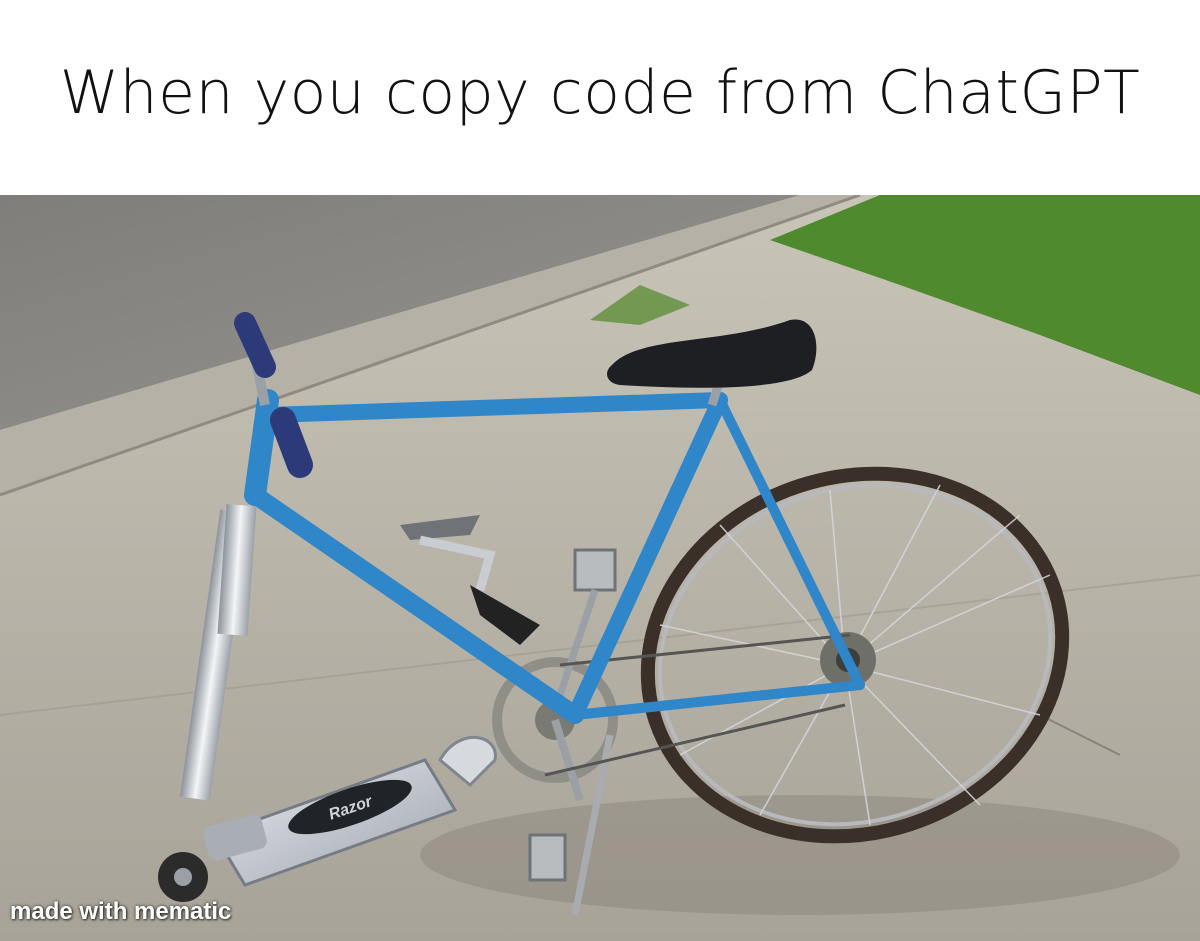 This screenshot has height=941, width=1200. Describe the element at coordinates (291, 442) in the screenshot. I see `handlebar-lower` at that location.